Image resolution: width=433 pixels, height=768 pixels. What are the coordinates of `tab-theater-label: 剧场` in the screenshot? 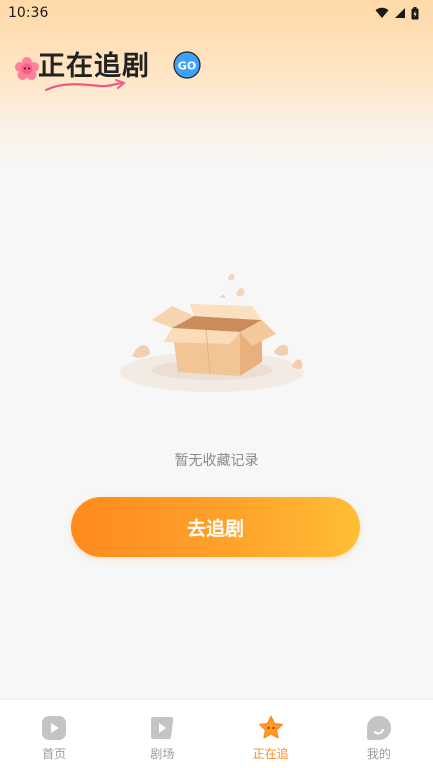 It's located at (162, 754).